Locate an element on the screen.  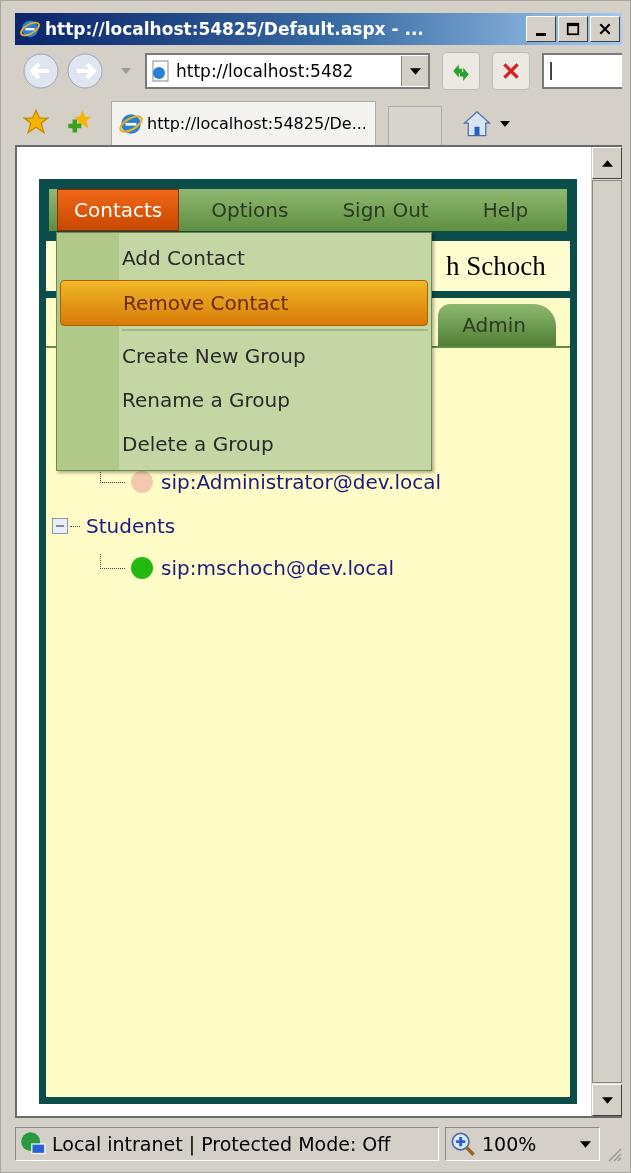
user-name: h Schoch is located at coordinates (496, 266).